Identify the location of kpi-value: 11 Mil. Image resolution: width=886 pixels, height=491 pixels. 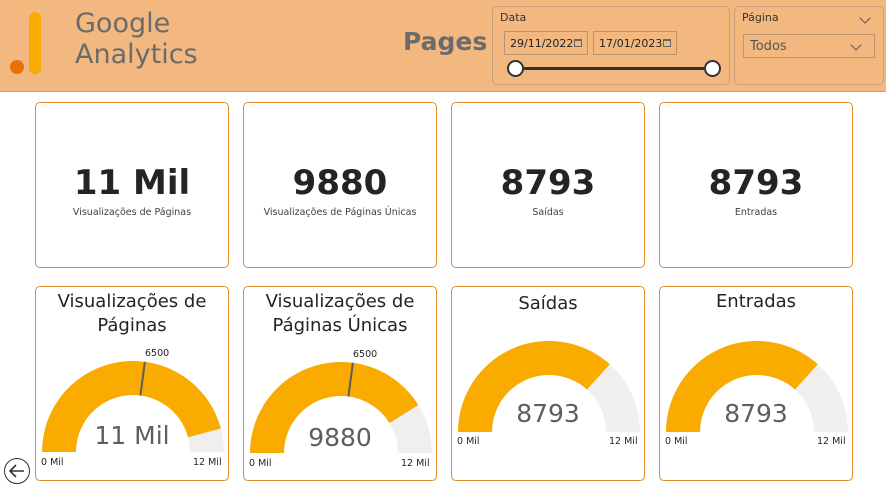
(132, 183).